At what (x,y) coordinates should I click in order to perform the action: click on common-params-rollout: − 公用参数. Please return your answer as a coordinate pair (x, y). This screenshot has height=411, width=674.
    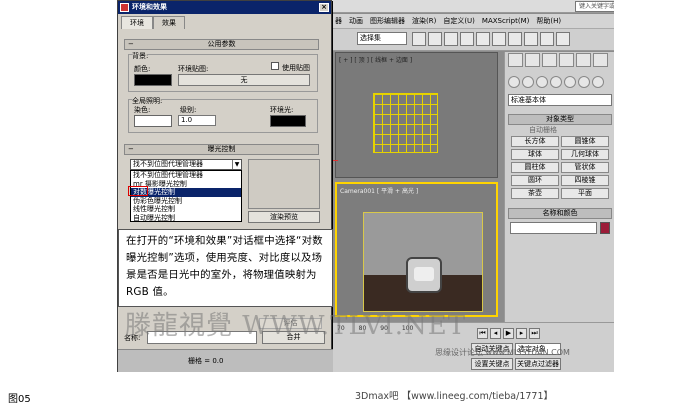
    Looking at the image, I should click on (221, 44).